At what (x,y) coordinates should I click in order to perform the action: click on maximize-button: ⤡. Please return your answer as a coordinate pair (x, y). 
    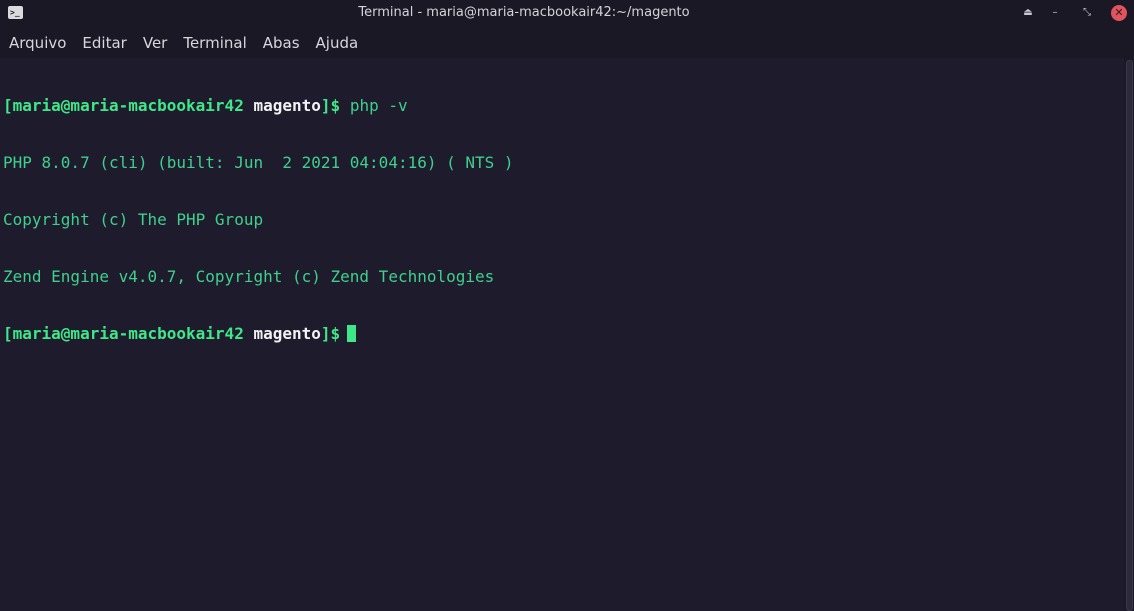
    Looking at the image, I should click on (1087, 13).